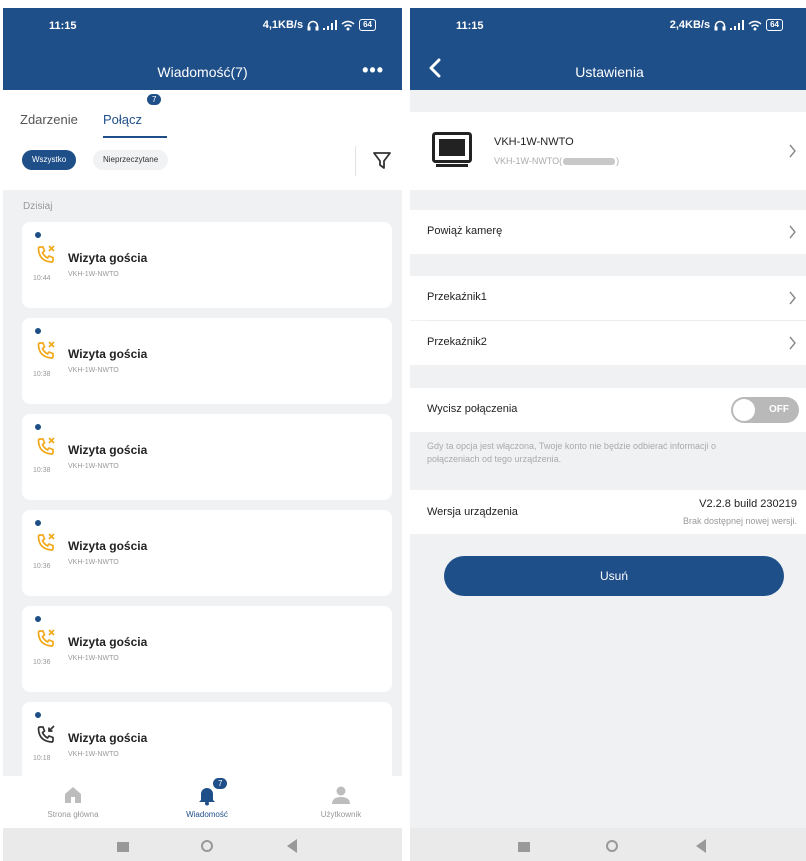 The width and height of the screenshot is (806, 861). Describe the element at coordinates (779, 409) in the screenshot. I see `toggle-state: OFF` at that location.